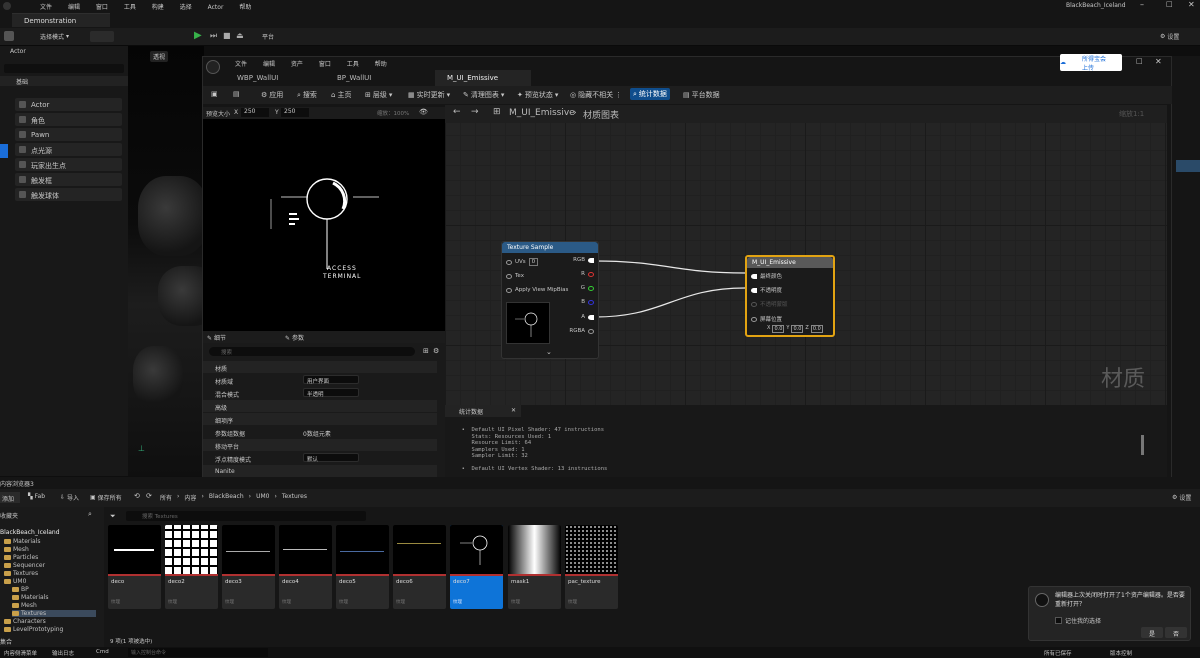 The image size is (1200, 658). What do you see at coordinates (1078, 620) in the screenshot?
I see `remember-choice: 记住我的选择` at bounding box center [1078, 620].